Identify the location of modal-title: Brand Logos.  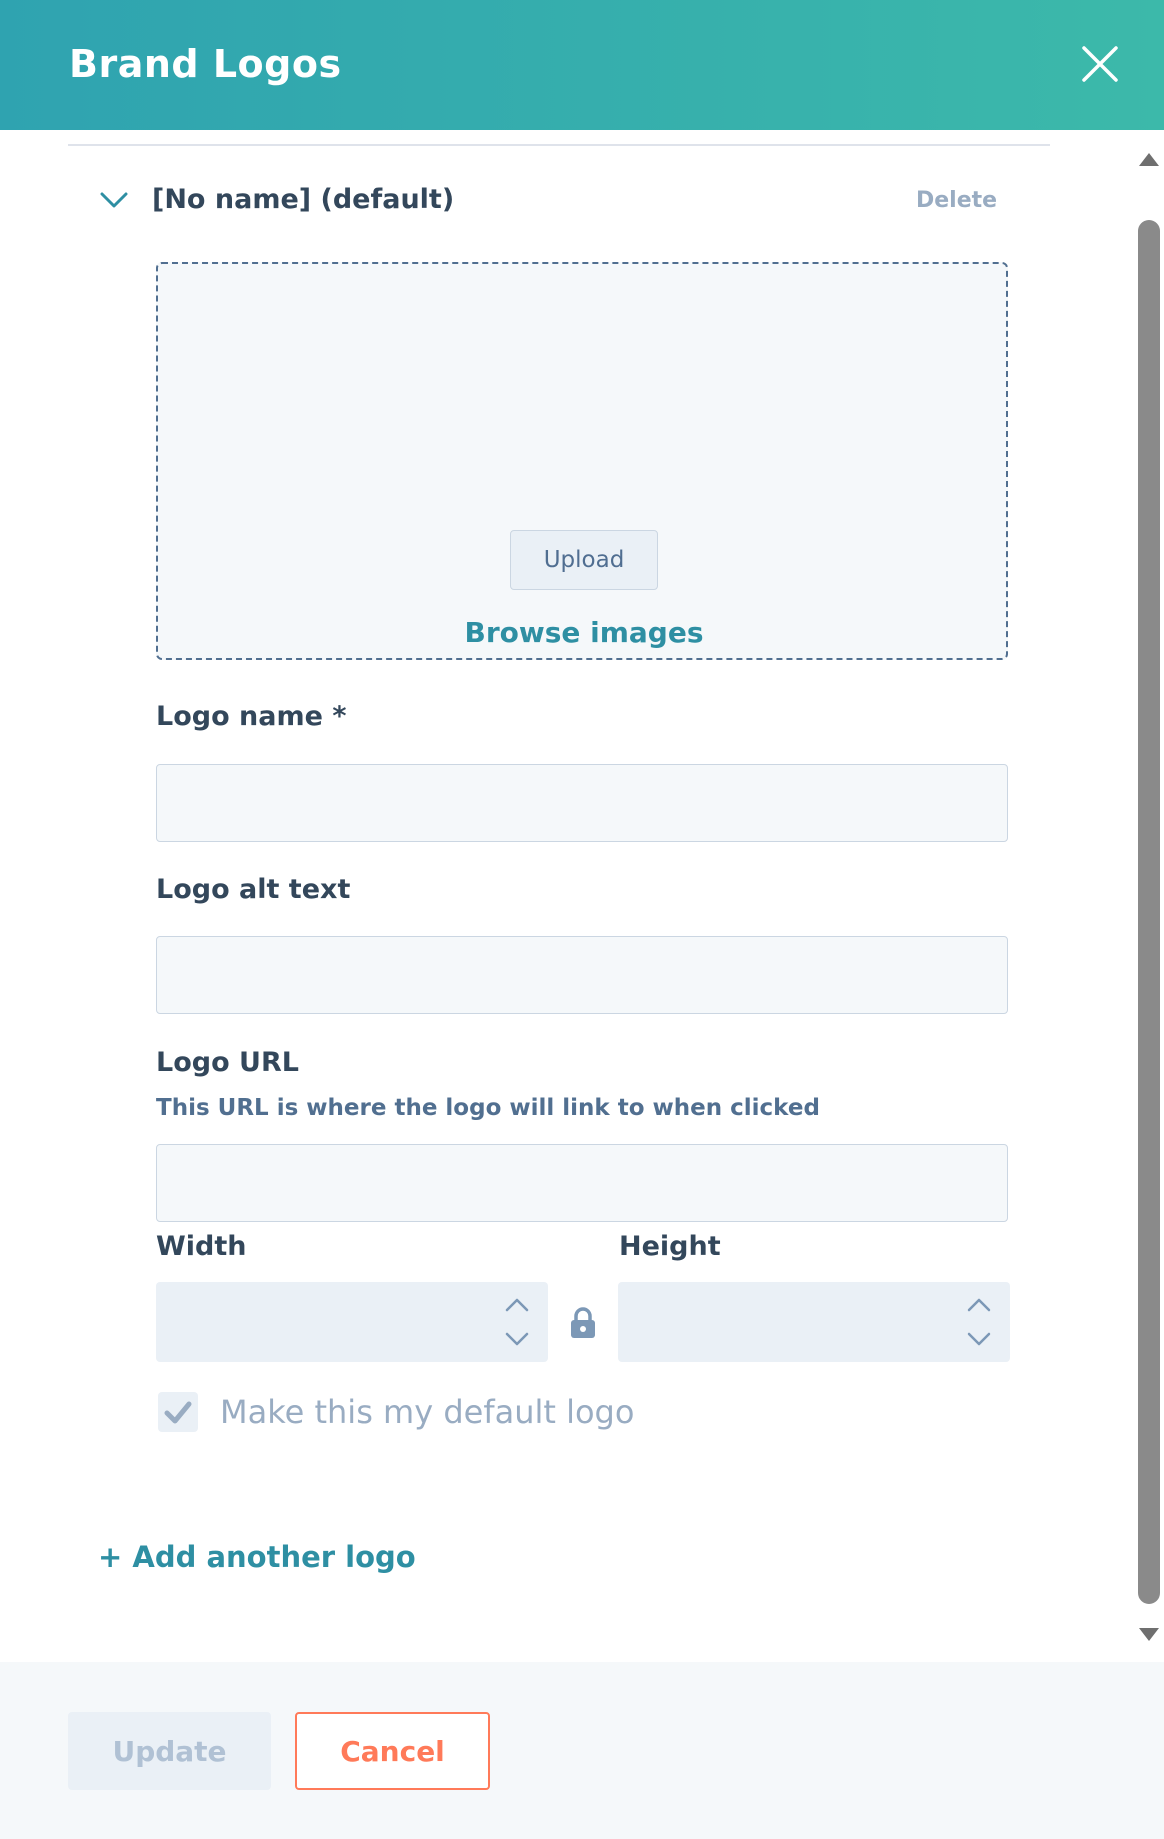
(205, 64).